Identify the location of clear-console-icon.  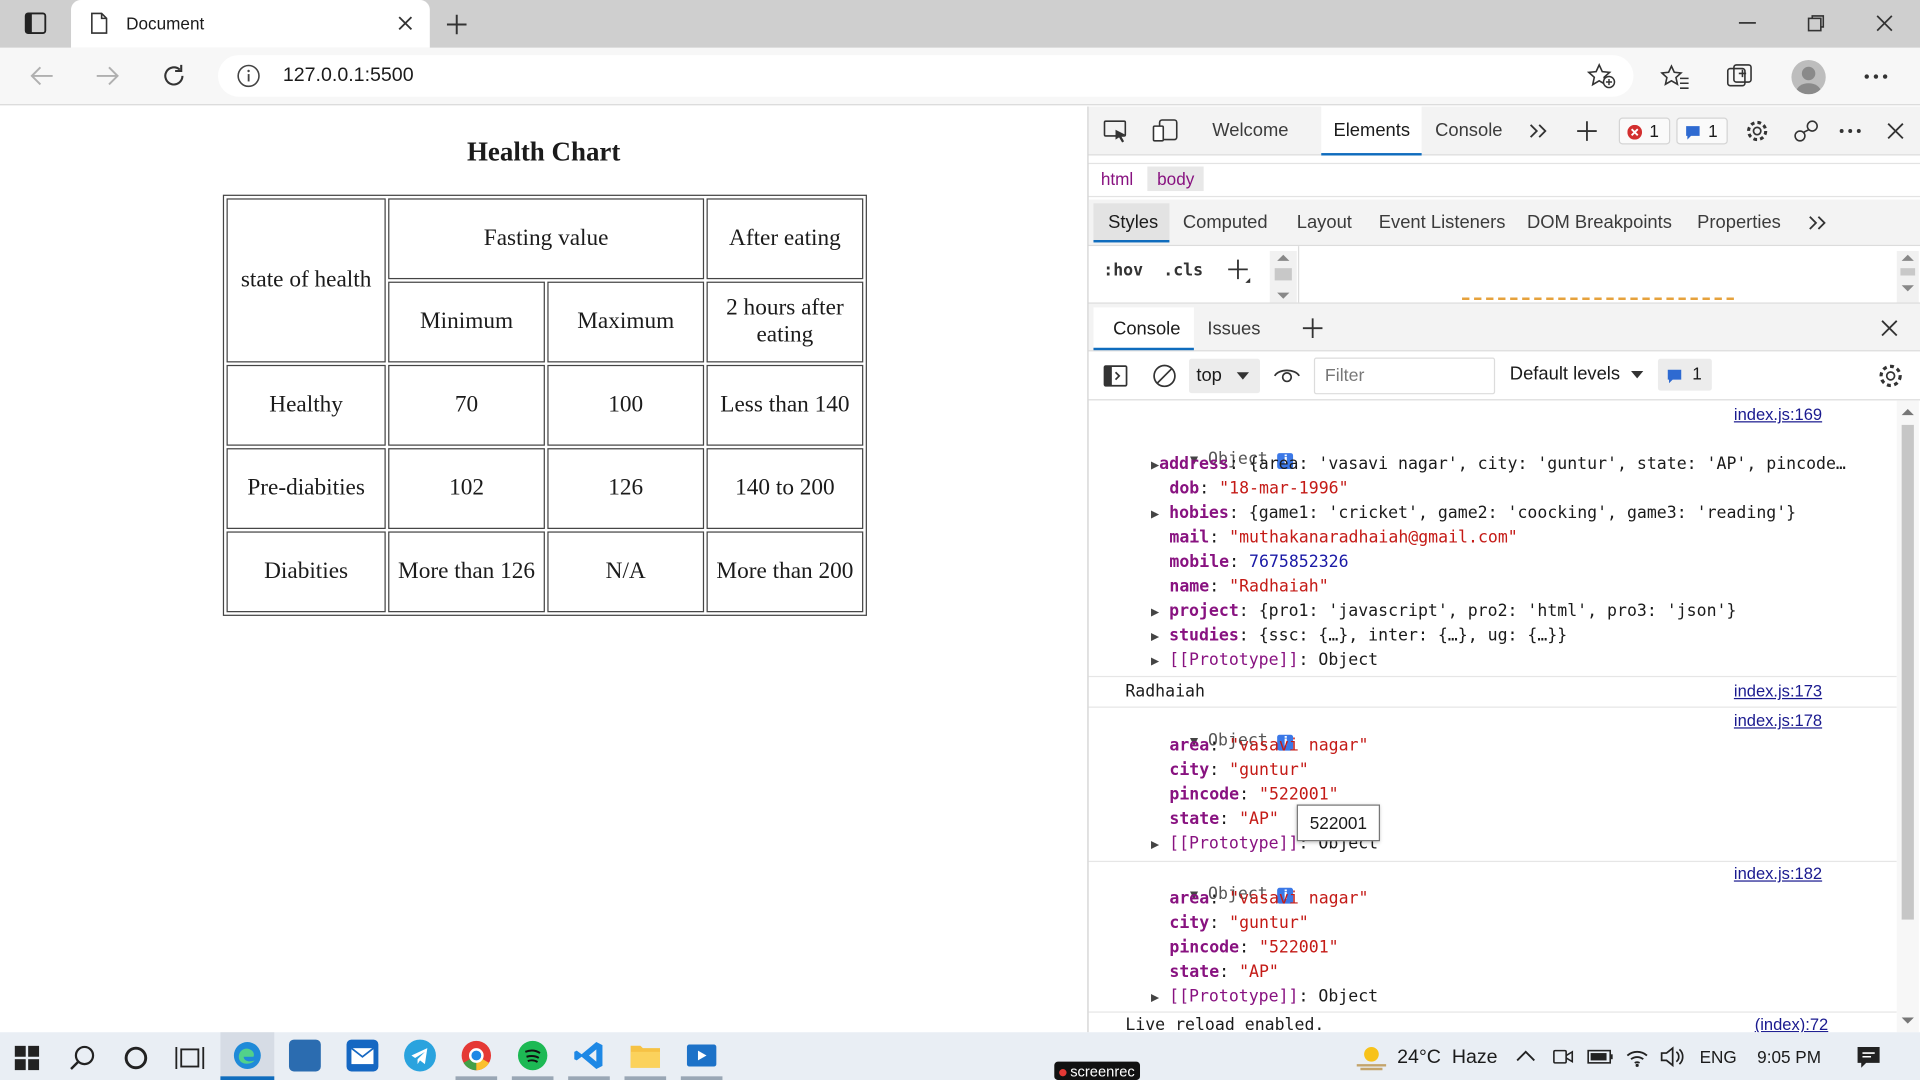
(1164, 376).